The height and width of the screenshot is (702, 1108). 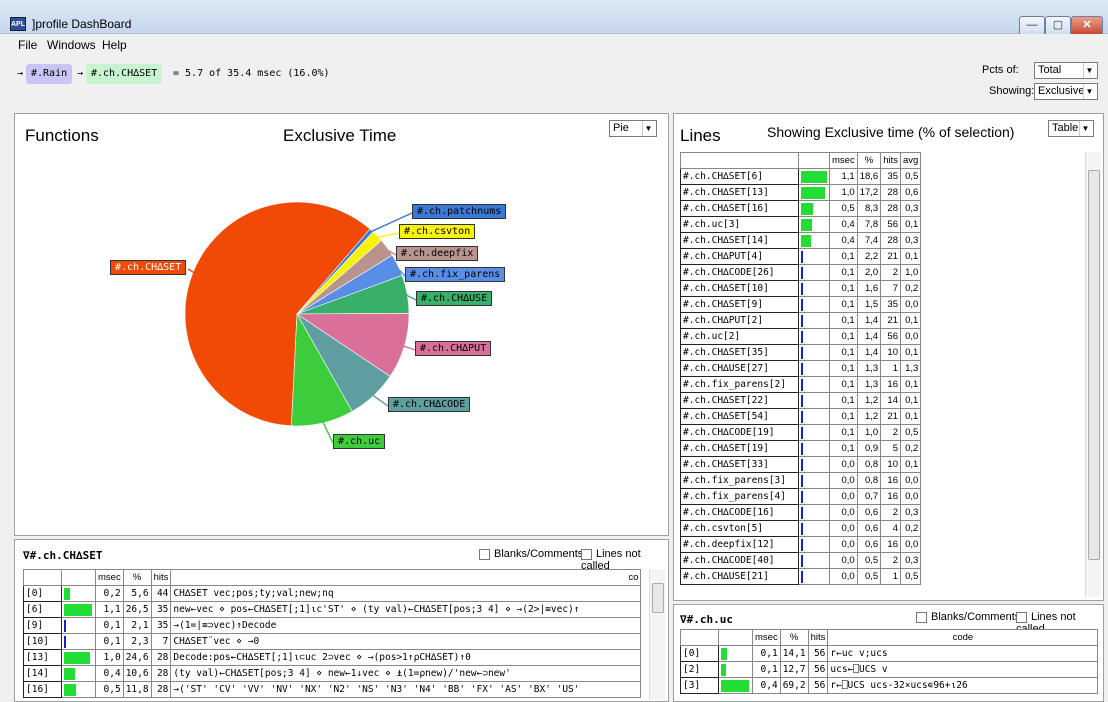 I want to click on table-row: #.ch.uc[3] 0,4 7,8 56 0,1, so click(x=801, y=224).